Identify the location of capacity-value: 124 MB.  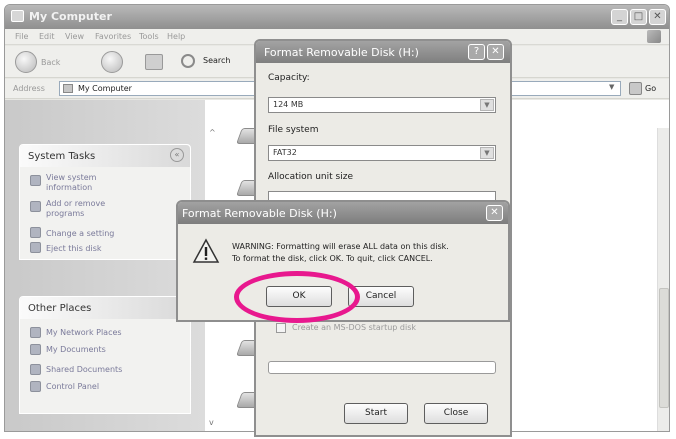
(288, 104).